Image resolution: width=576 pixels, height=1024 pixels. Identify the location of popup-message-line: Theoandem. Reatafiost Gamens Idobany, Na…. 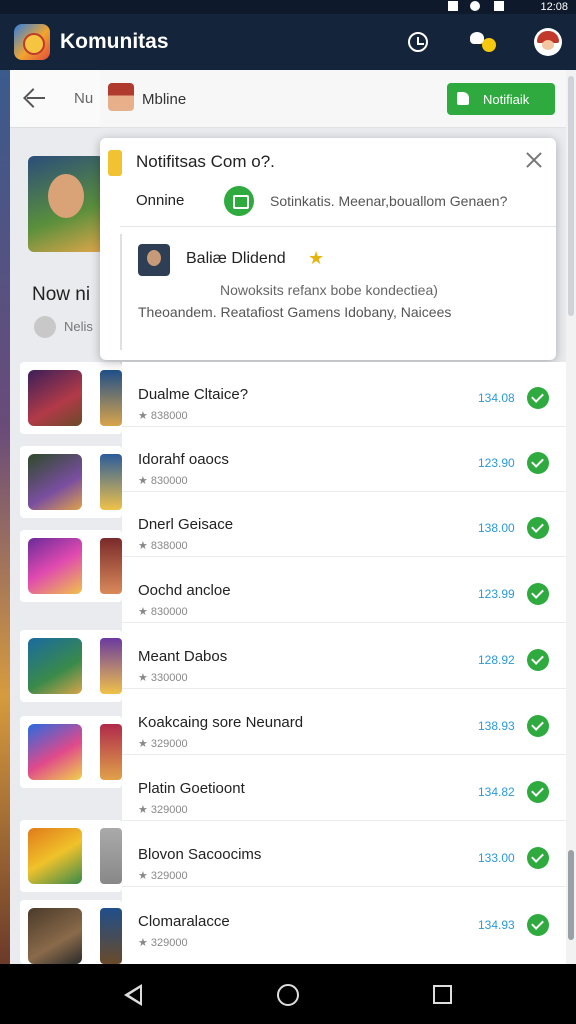
(295, 312).